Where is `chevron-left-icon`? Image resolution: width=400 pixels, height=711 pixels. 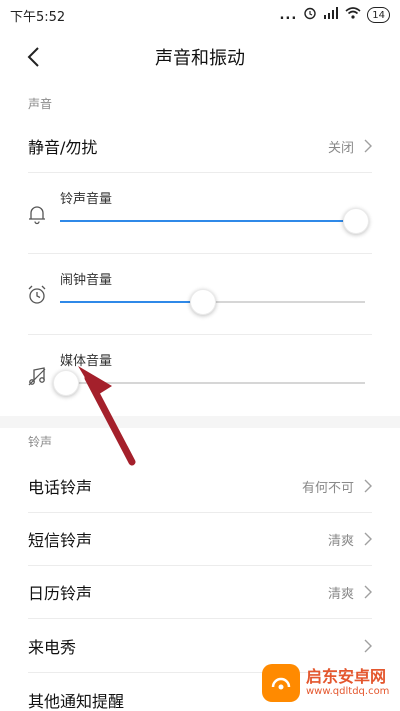
chevron-left-icon is located at coordinates (33, 57).